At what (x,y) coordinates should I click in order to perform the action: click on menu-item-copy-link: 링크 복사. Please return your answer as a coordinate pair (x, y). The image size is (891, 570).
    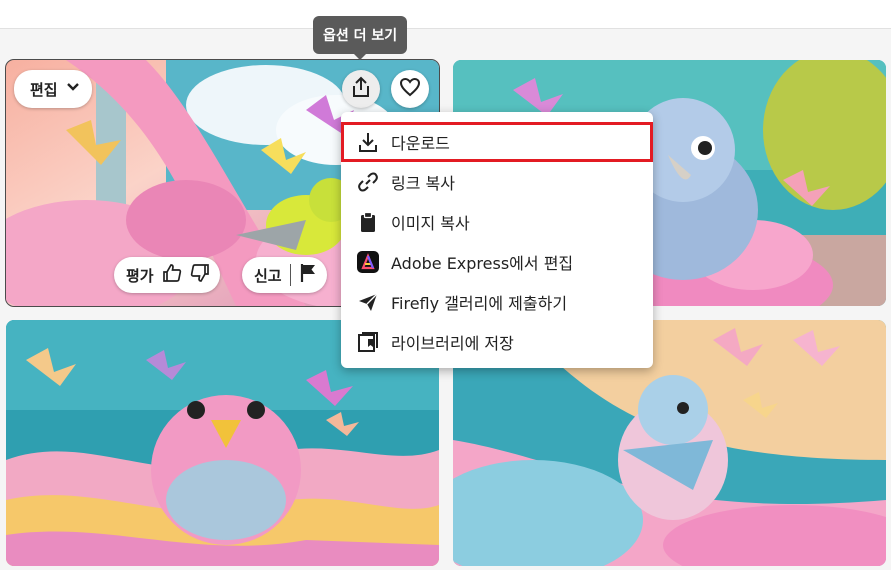
    Looking at the image, I should click on (497, 182).